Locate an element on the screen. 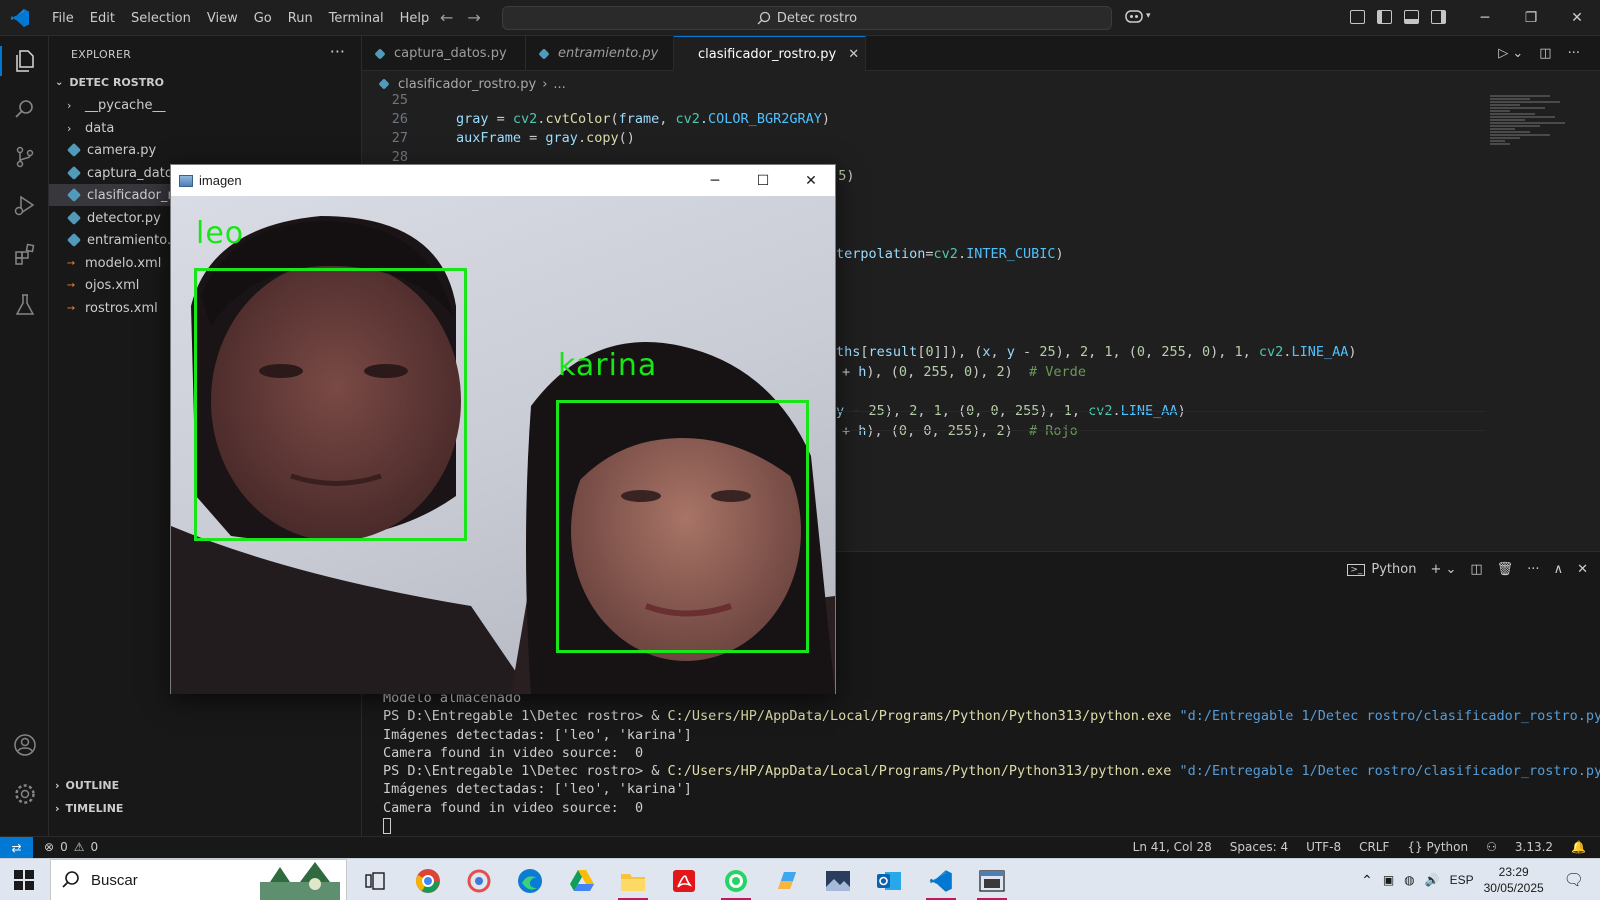 The width and height of the screenshot is (1600, 900). tree-folder-data: › data is located at coordinates (205, 128).